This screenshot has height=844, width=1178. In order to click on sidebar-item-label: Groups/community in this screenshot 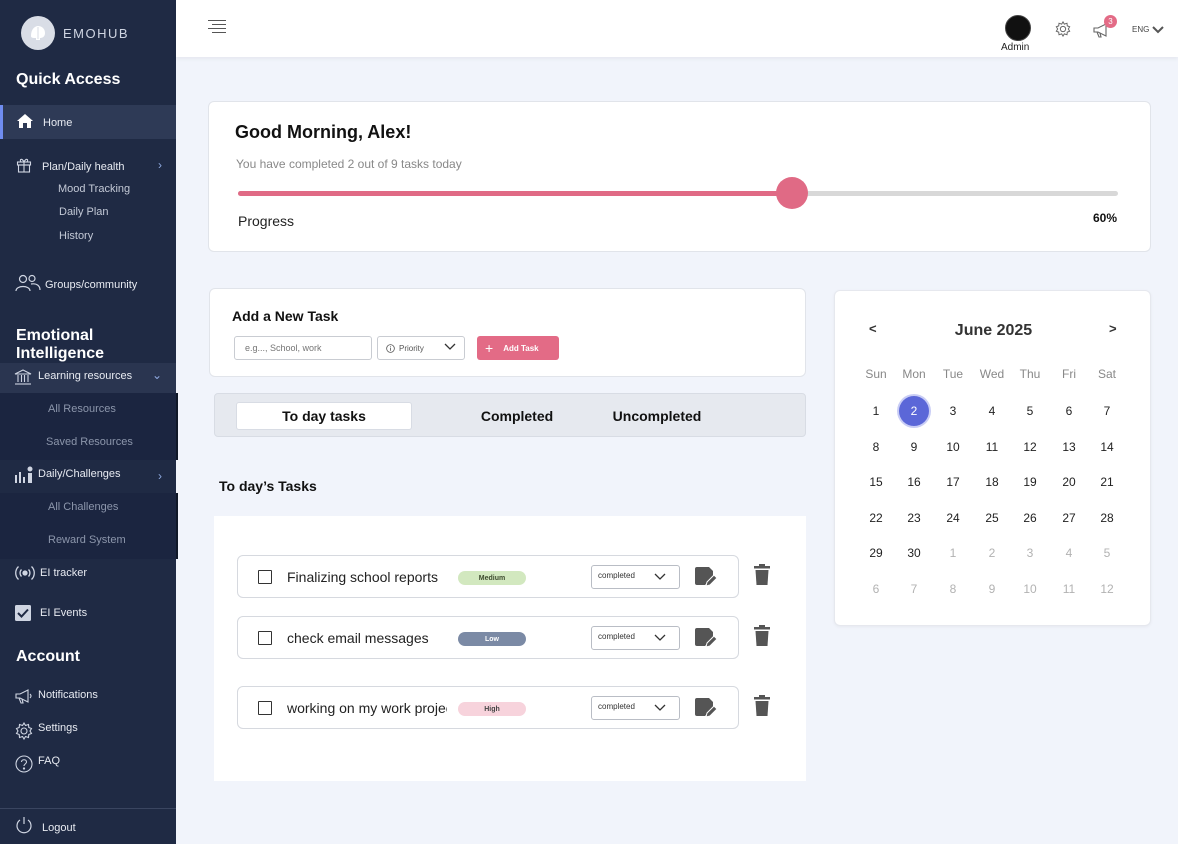, I will do `click(91, 285)`.